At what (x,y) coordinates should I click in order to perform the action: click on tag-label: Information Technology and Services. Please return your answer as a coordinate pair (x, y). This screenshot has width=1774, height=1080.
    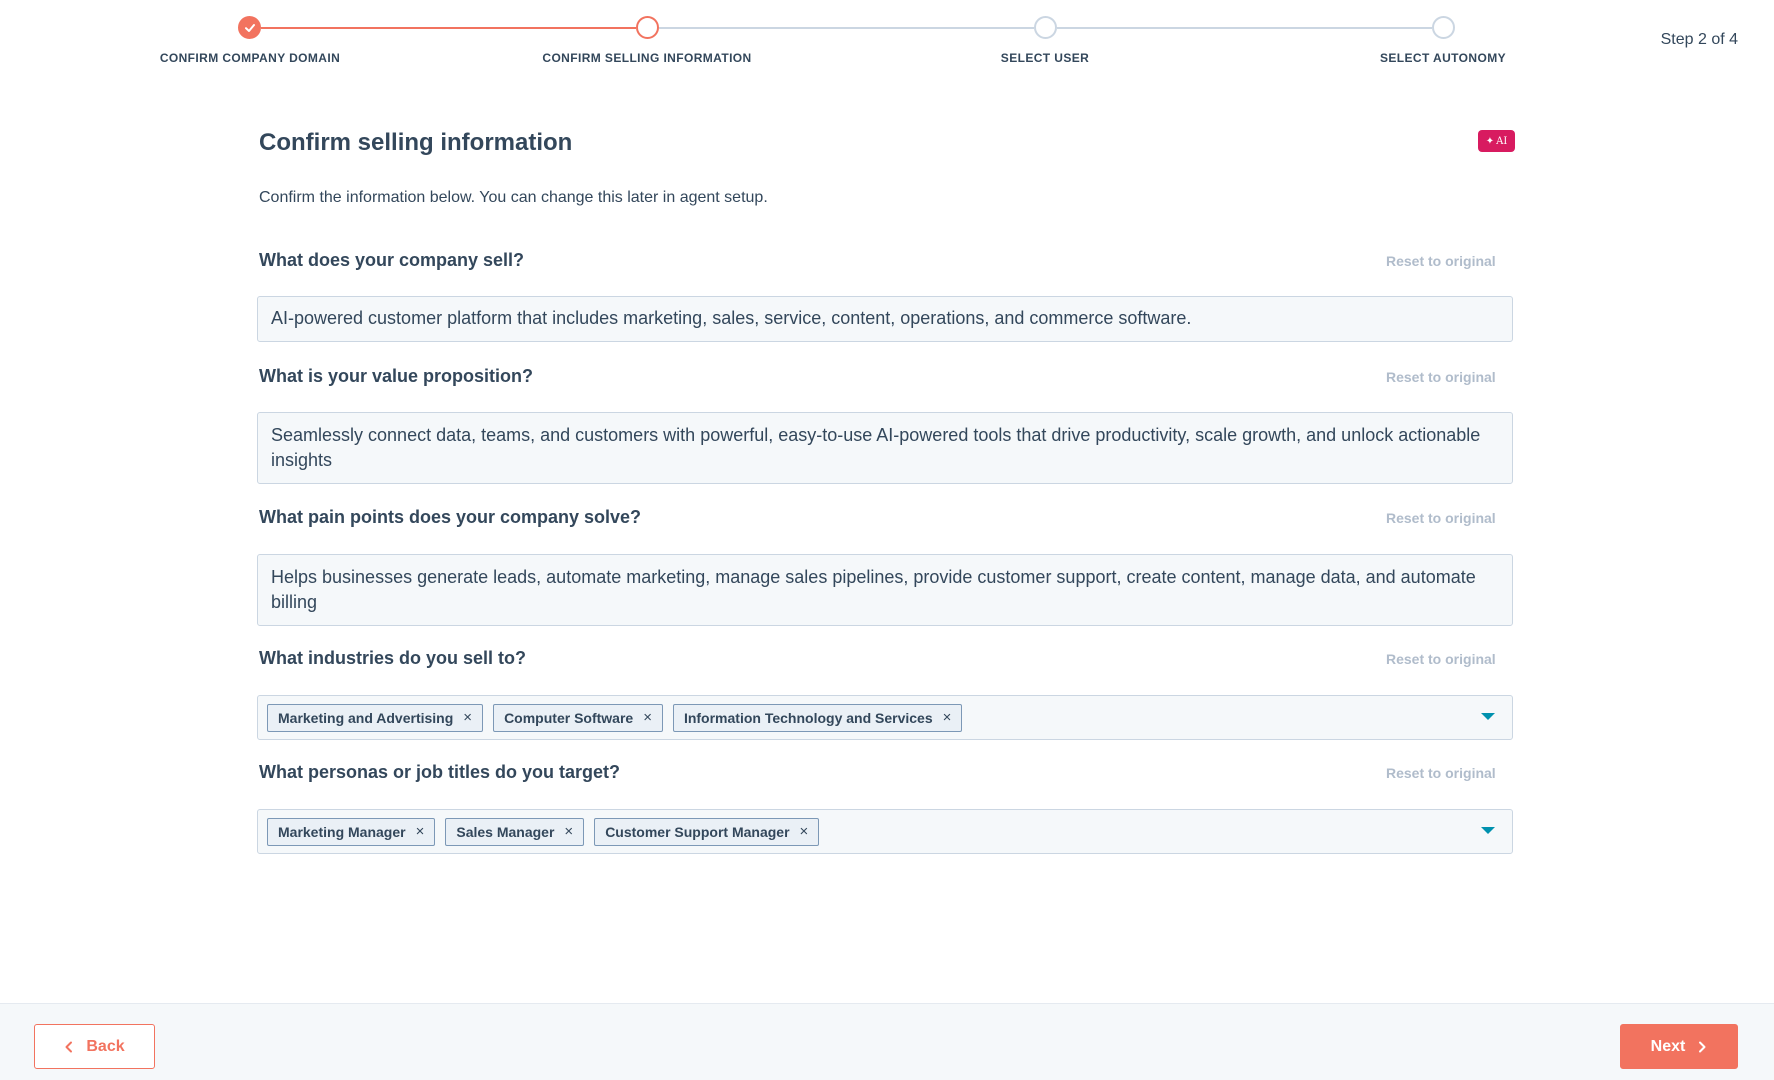
    Looking at the image, I should click on (808, 717).